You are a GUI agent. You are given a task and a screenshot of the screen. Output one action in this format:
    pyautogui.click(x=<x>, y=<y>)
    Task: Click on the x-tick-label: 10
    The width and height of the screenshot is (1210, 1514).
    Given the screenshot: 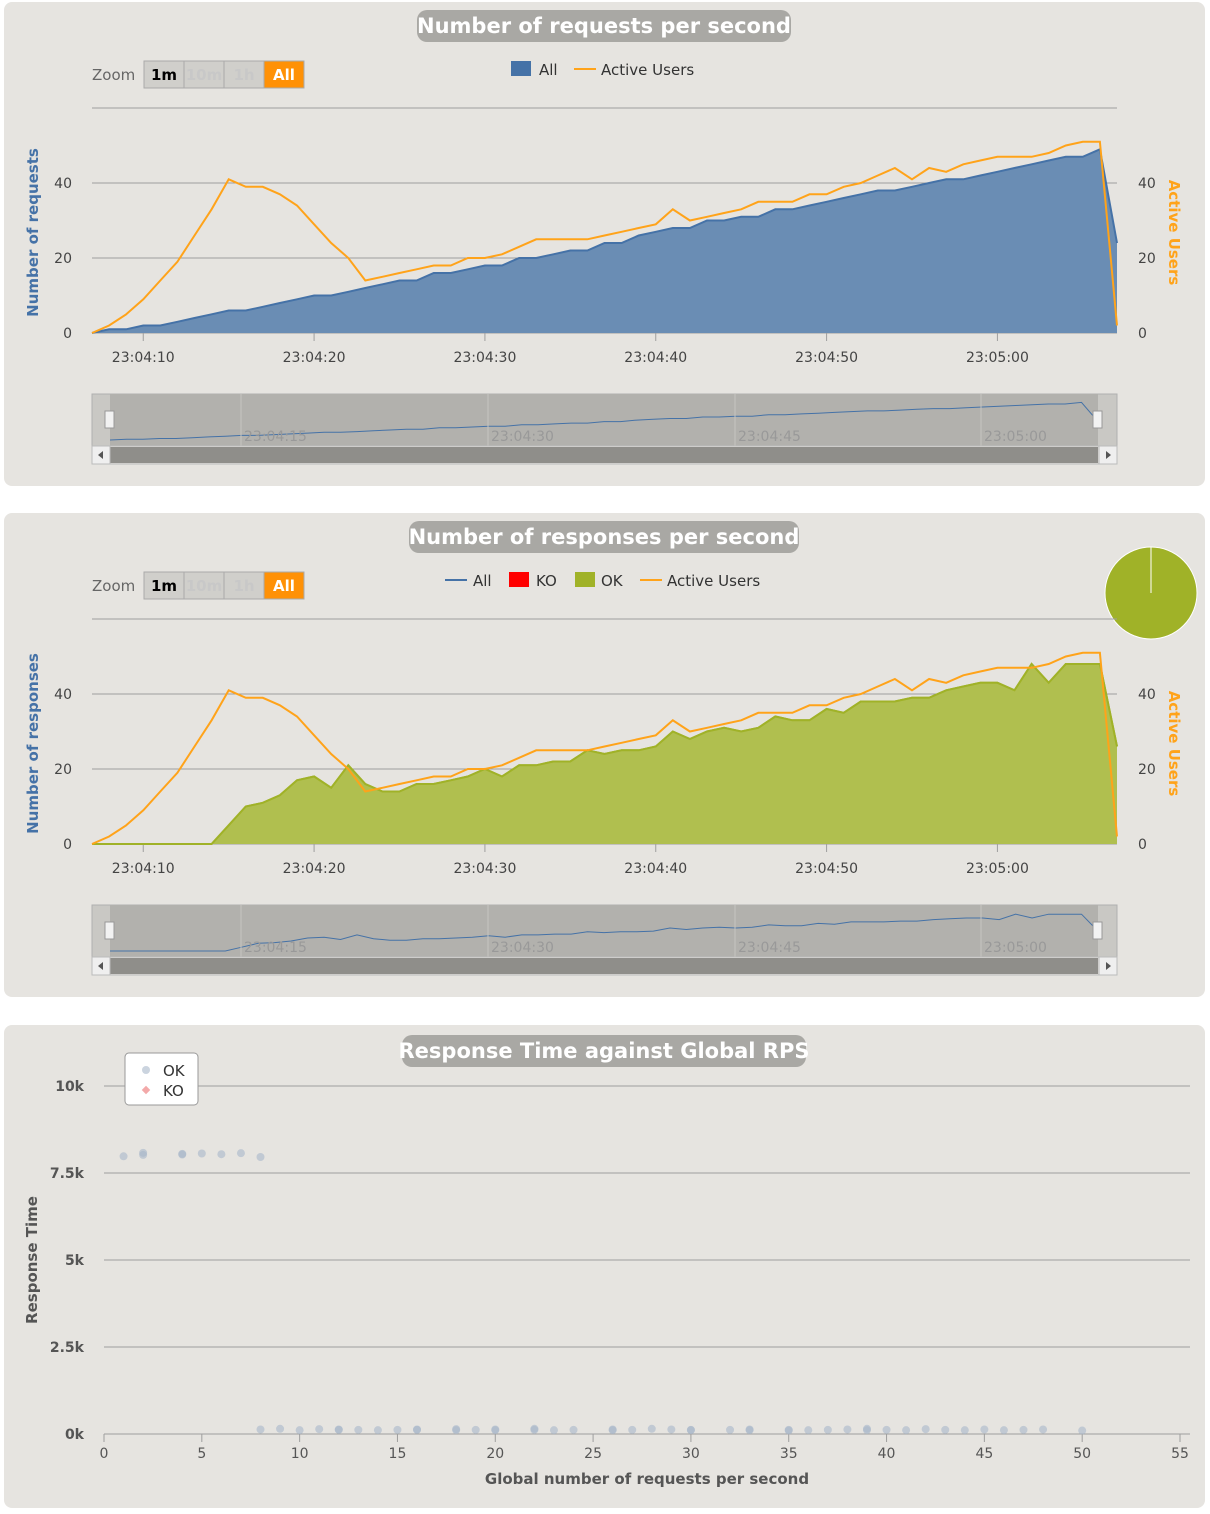 What is the action you would take?
    pyautogui.click(x=300, y=1454)
    